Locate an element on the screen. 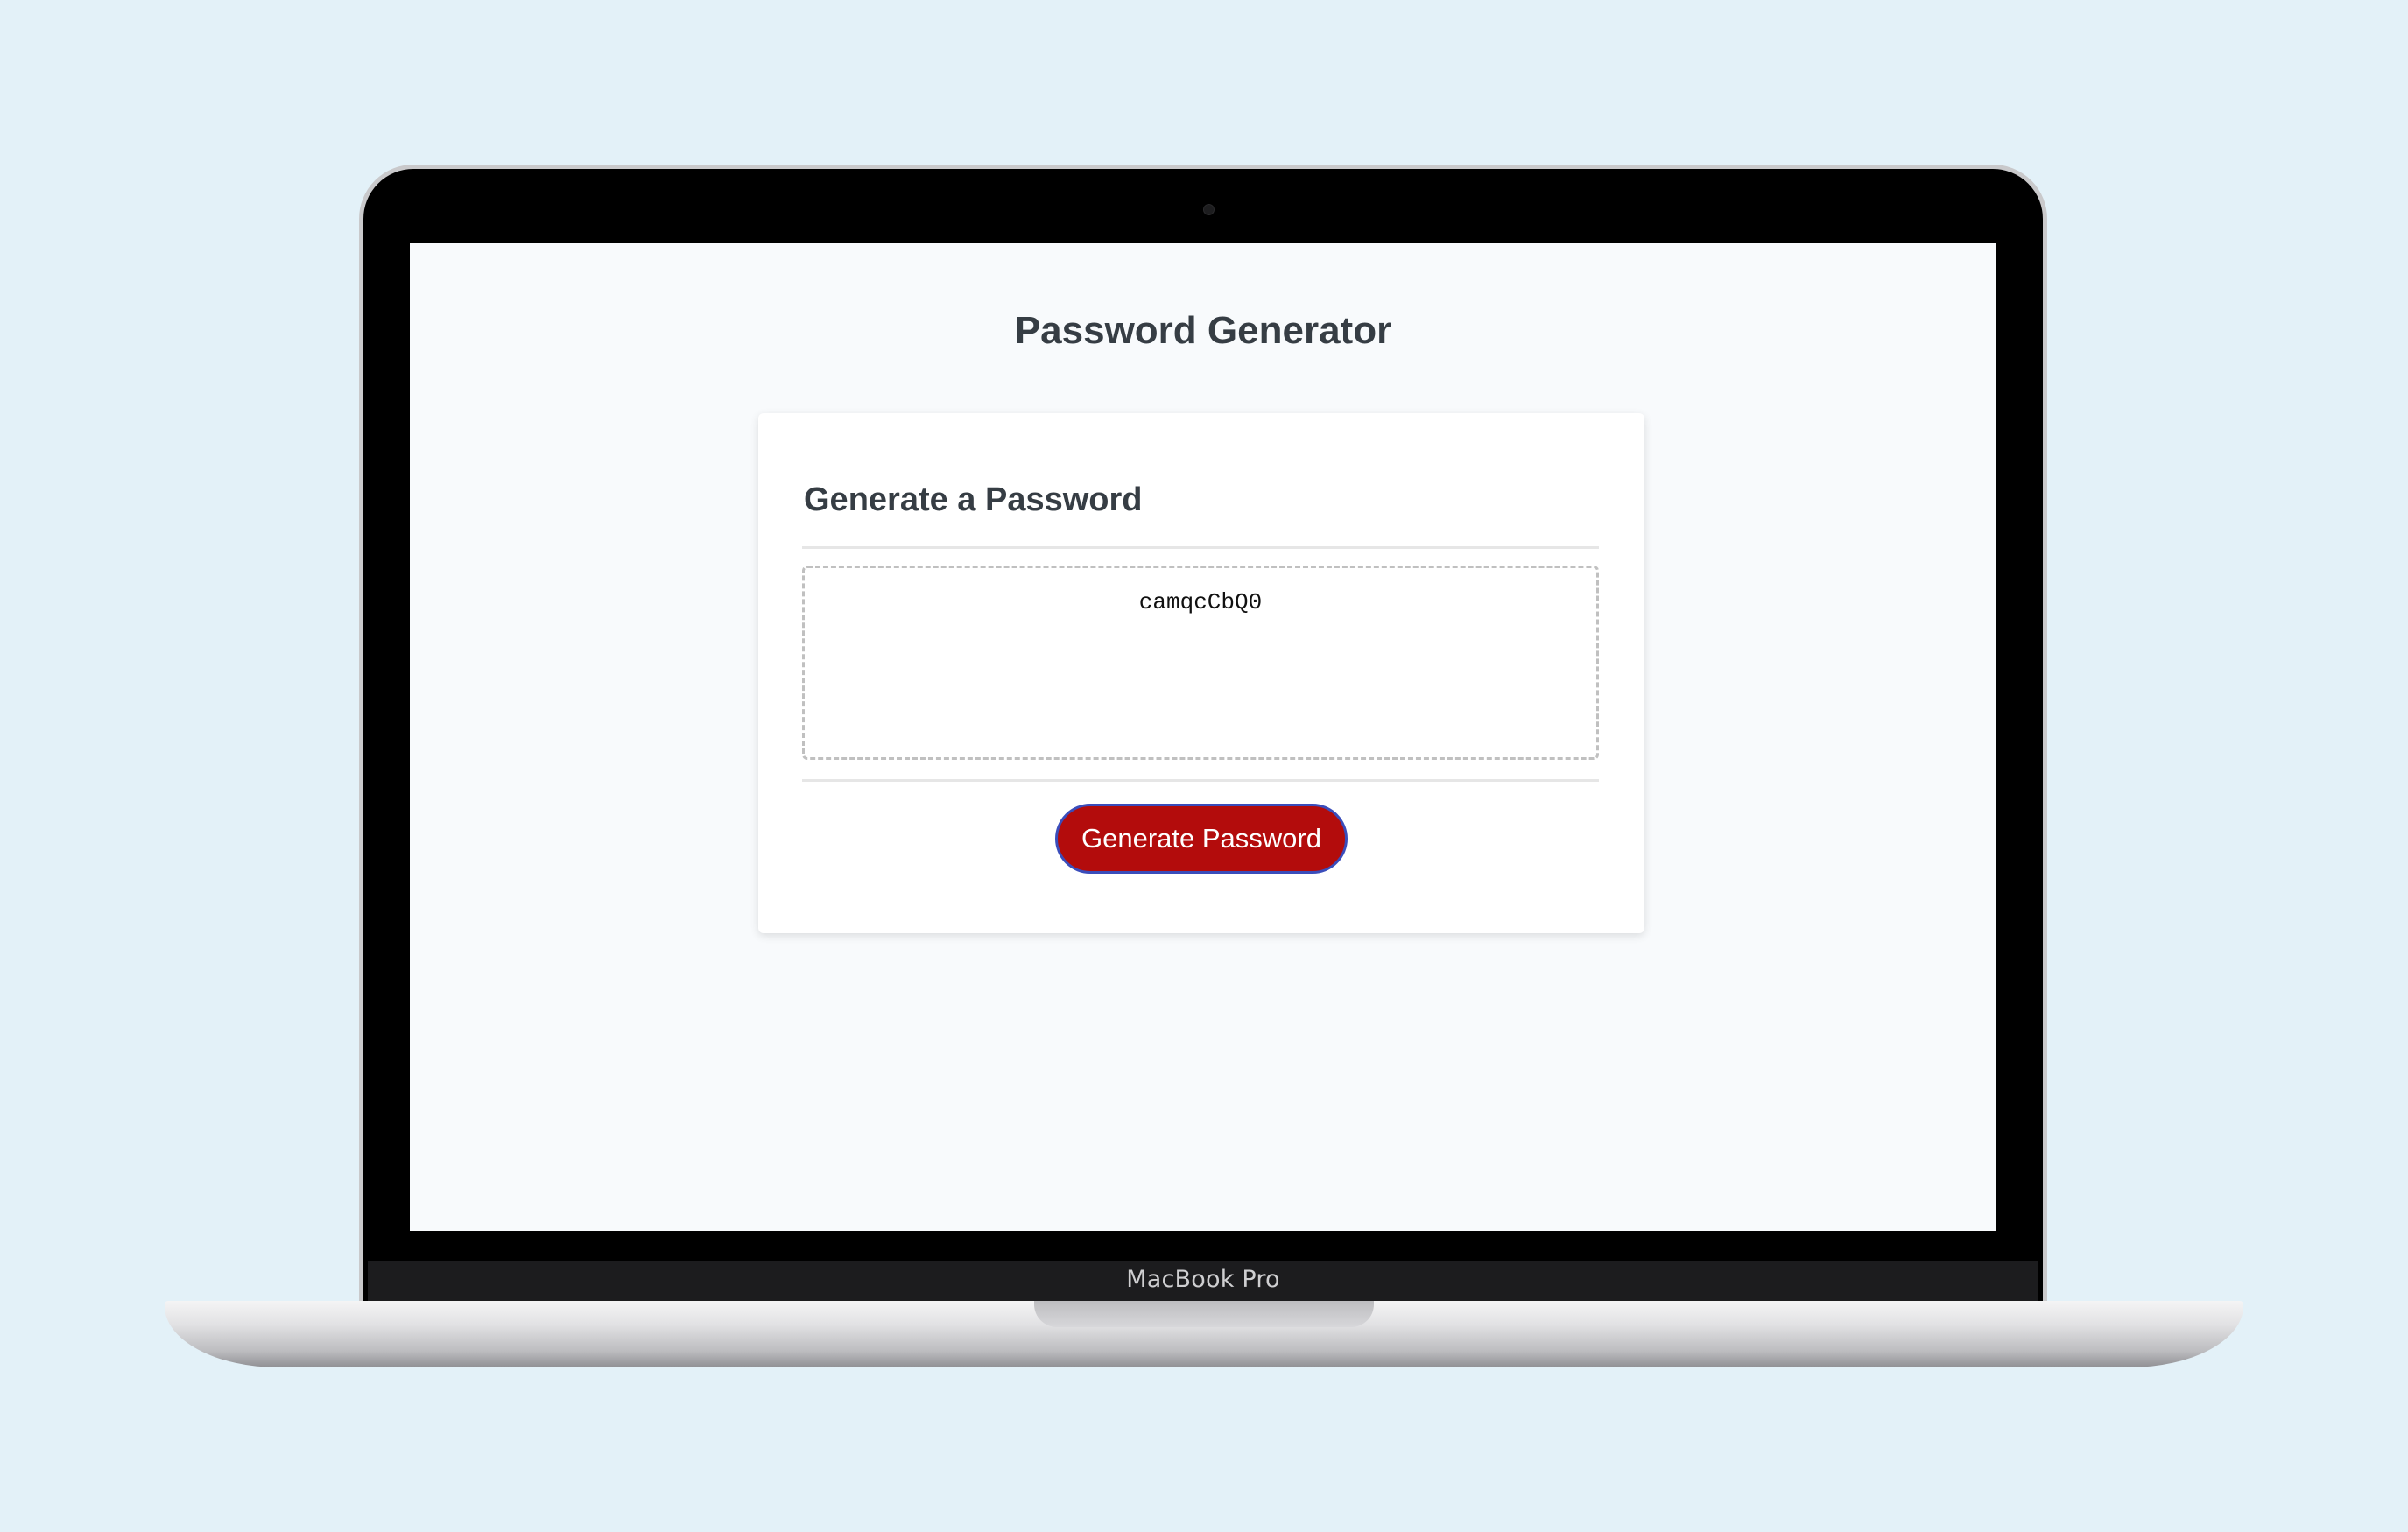  password-output: camqcCbQ0 is located at coordinates (1200, 663).